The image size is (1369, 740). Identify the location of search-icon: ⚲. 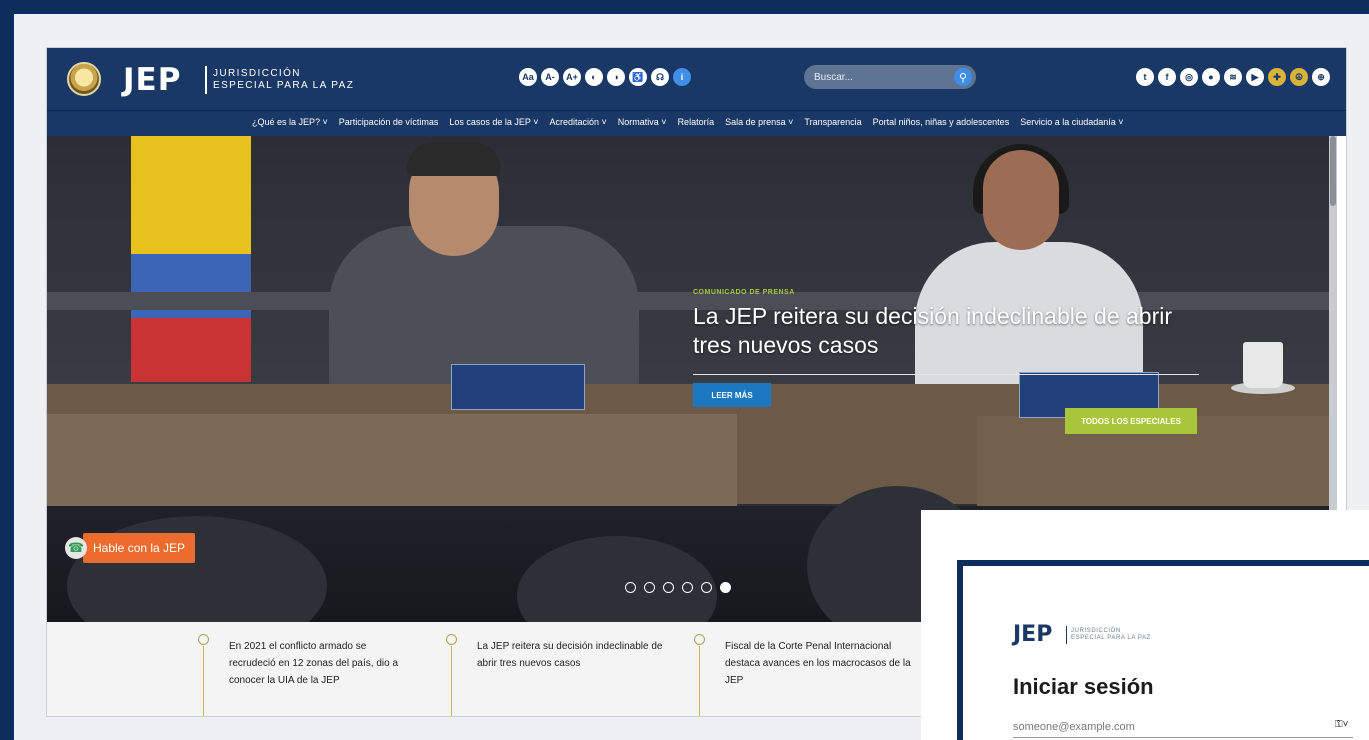
(963, 77).